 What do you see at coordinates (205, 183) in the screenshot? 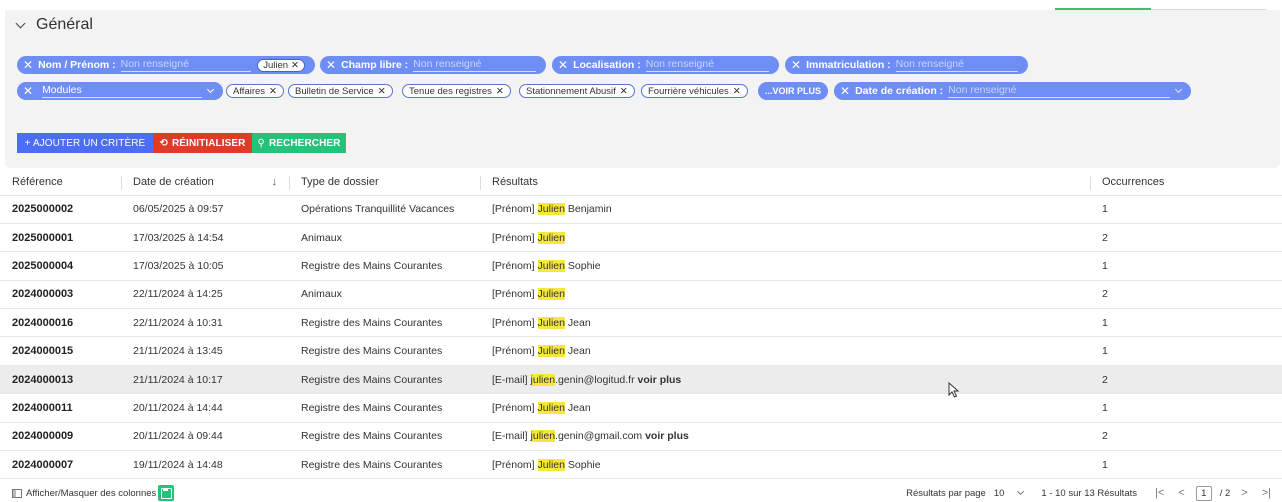
I see `column-header-date: Date de création ↓` at bounding box center [205, 183].